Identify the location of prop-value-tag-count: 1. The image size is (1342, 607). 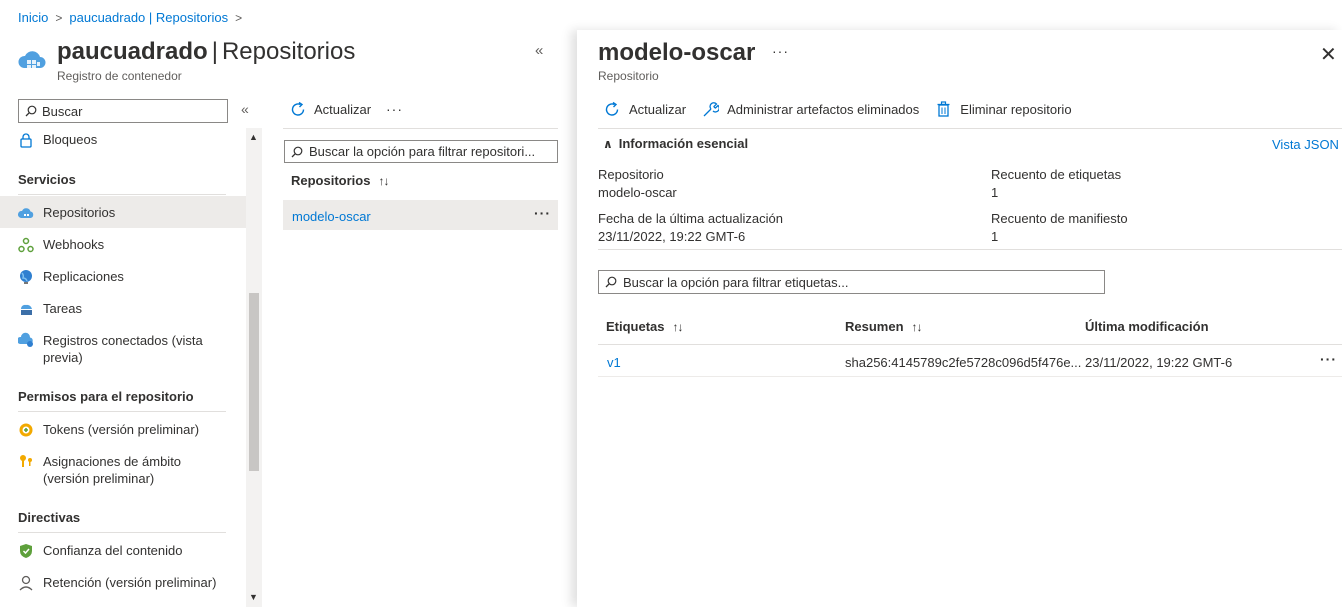
(995, 192).